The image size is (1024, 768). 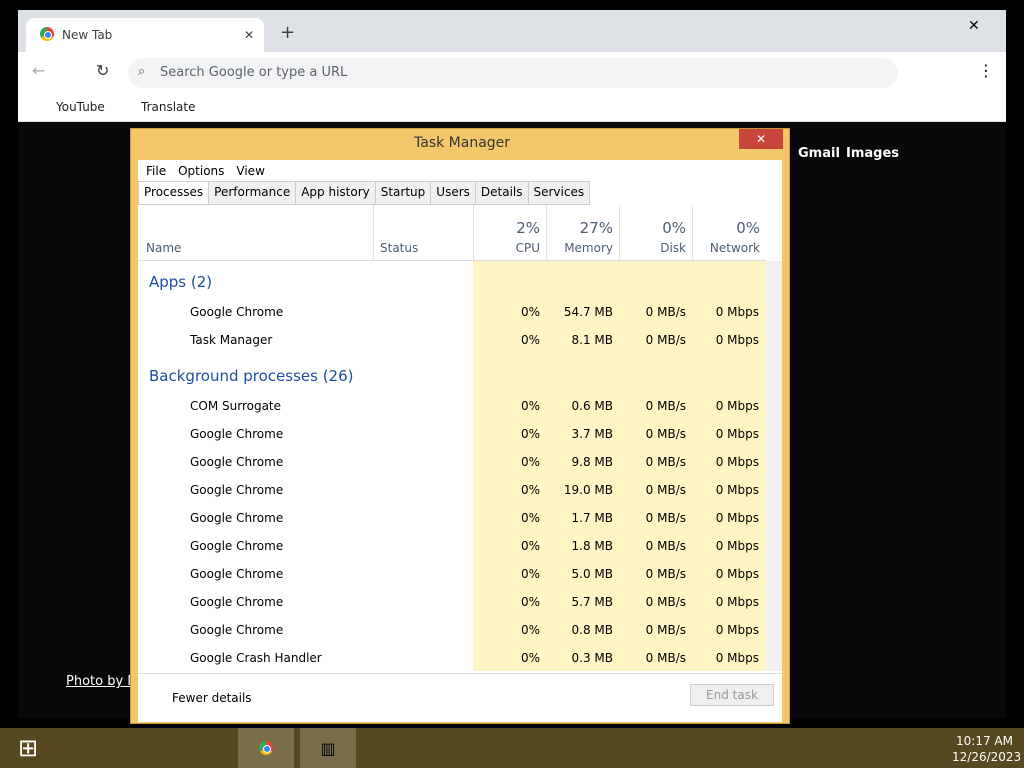 I want to click on cell-mem: 54.7 MB, so click(x=588, y=312).